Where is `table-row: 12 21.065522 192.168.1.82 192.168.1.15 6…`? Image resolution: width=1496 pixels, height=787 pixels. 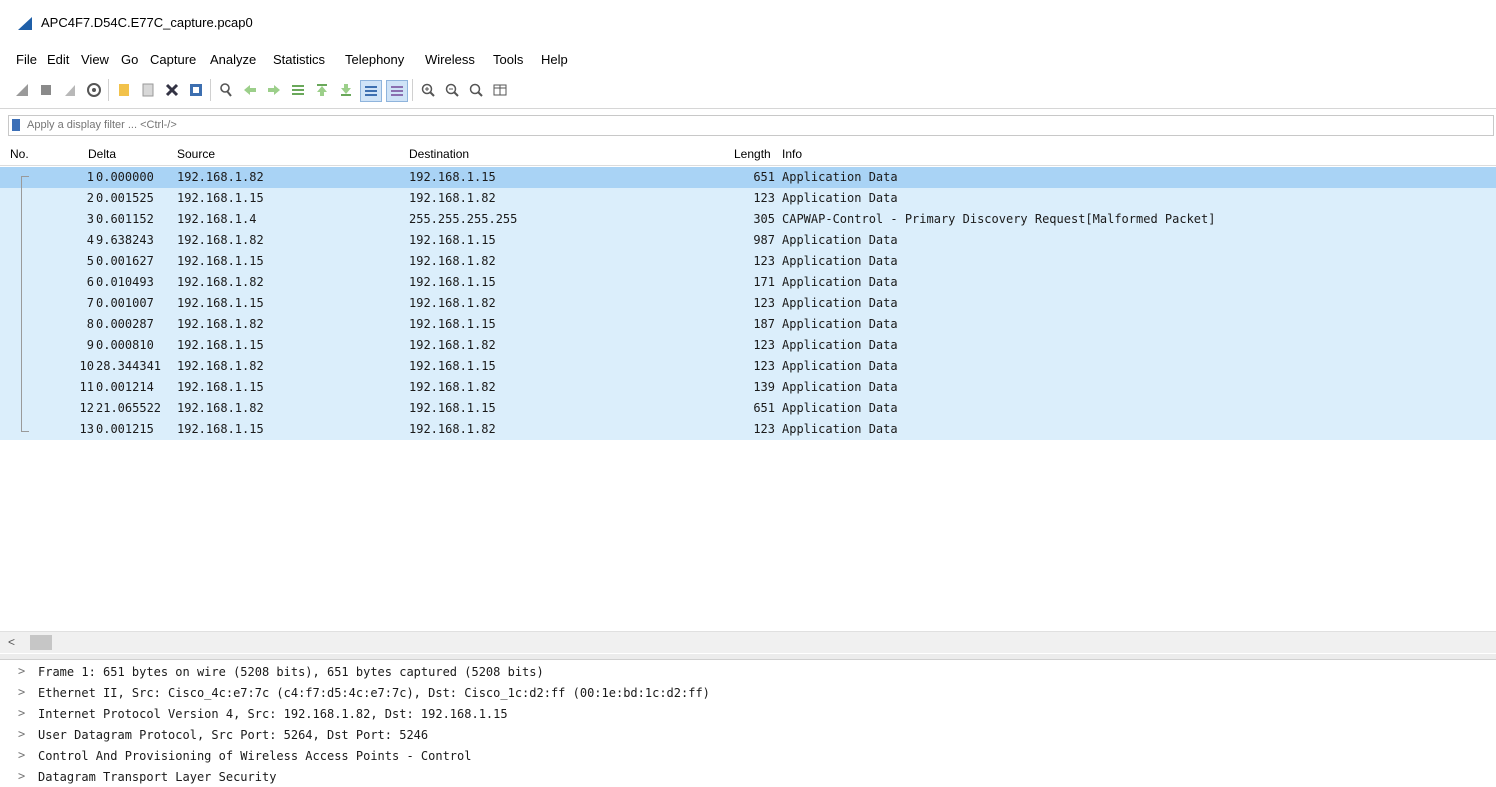
table-row: 12 21.065522 192.168.1.82 192.168.1.15 6… is located at coordinates (748, 408).